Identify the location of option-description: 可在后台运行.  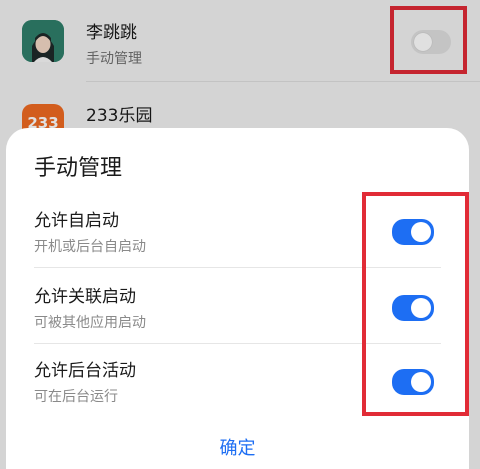
(76, 397).